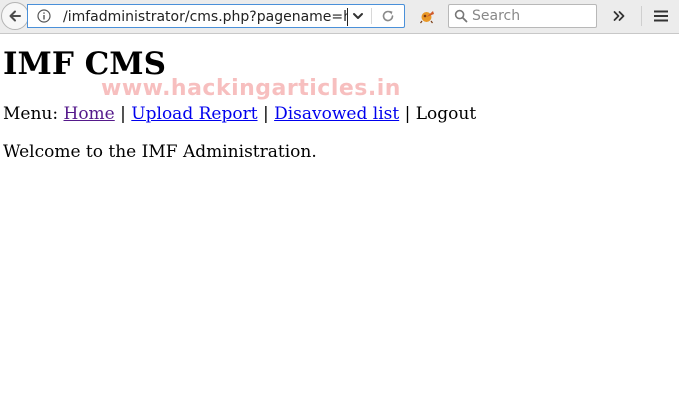 Image resolution: width=679 pixels, height=402 pixels. I want to click on menu-button, so click(661, 16).